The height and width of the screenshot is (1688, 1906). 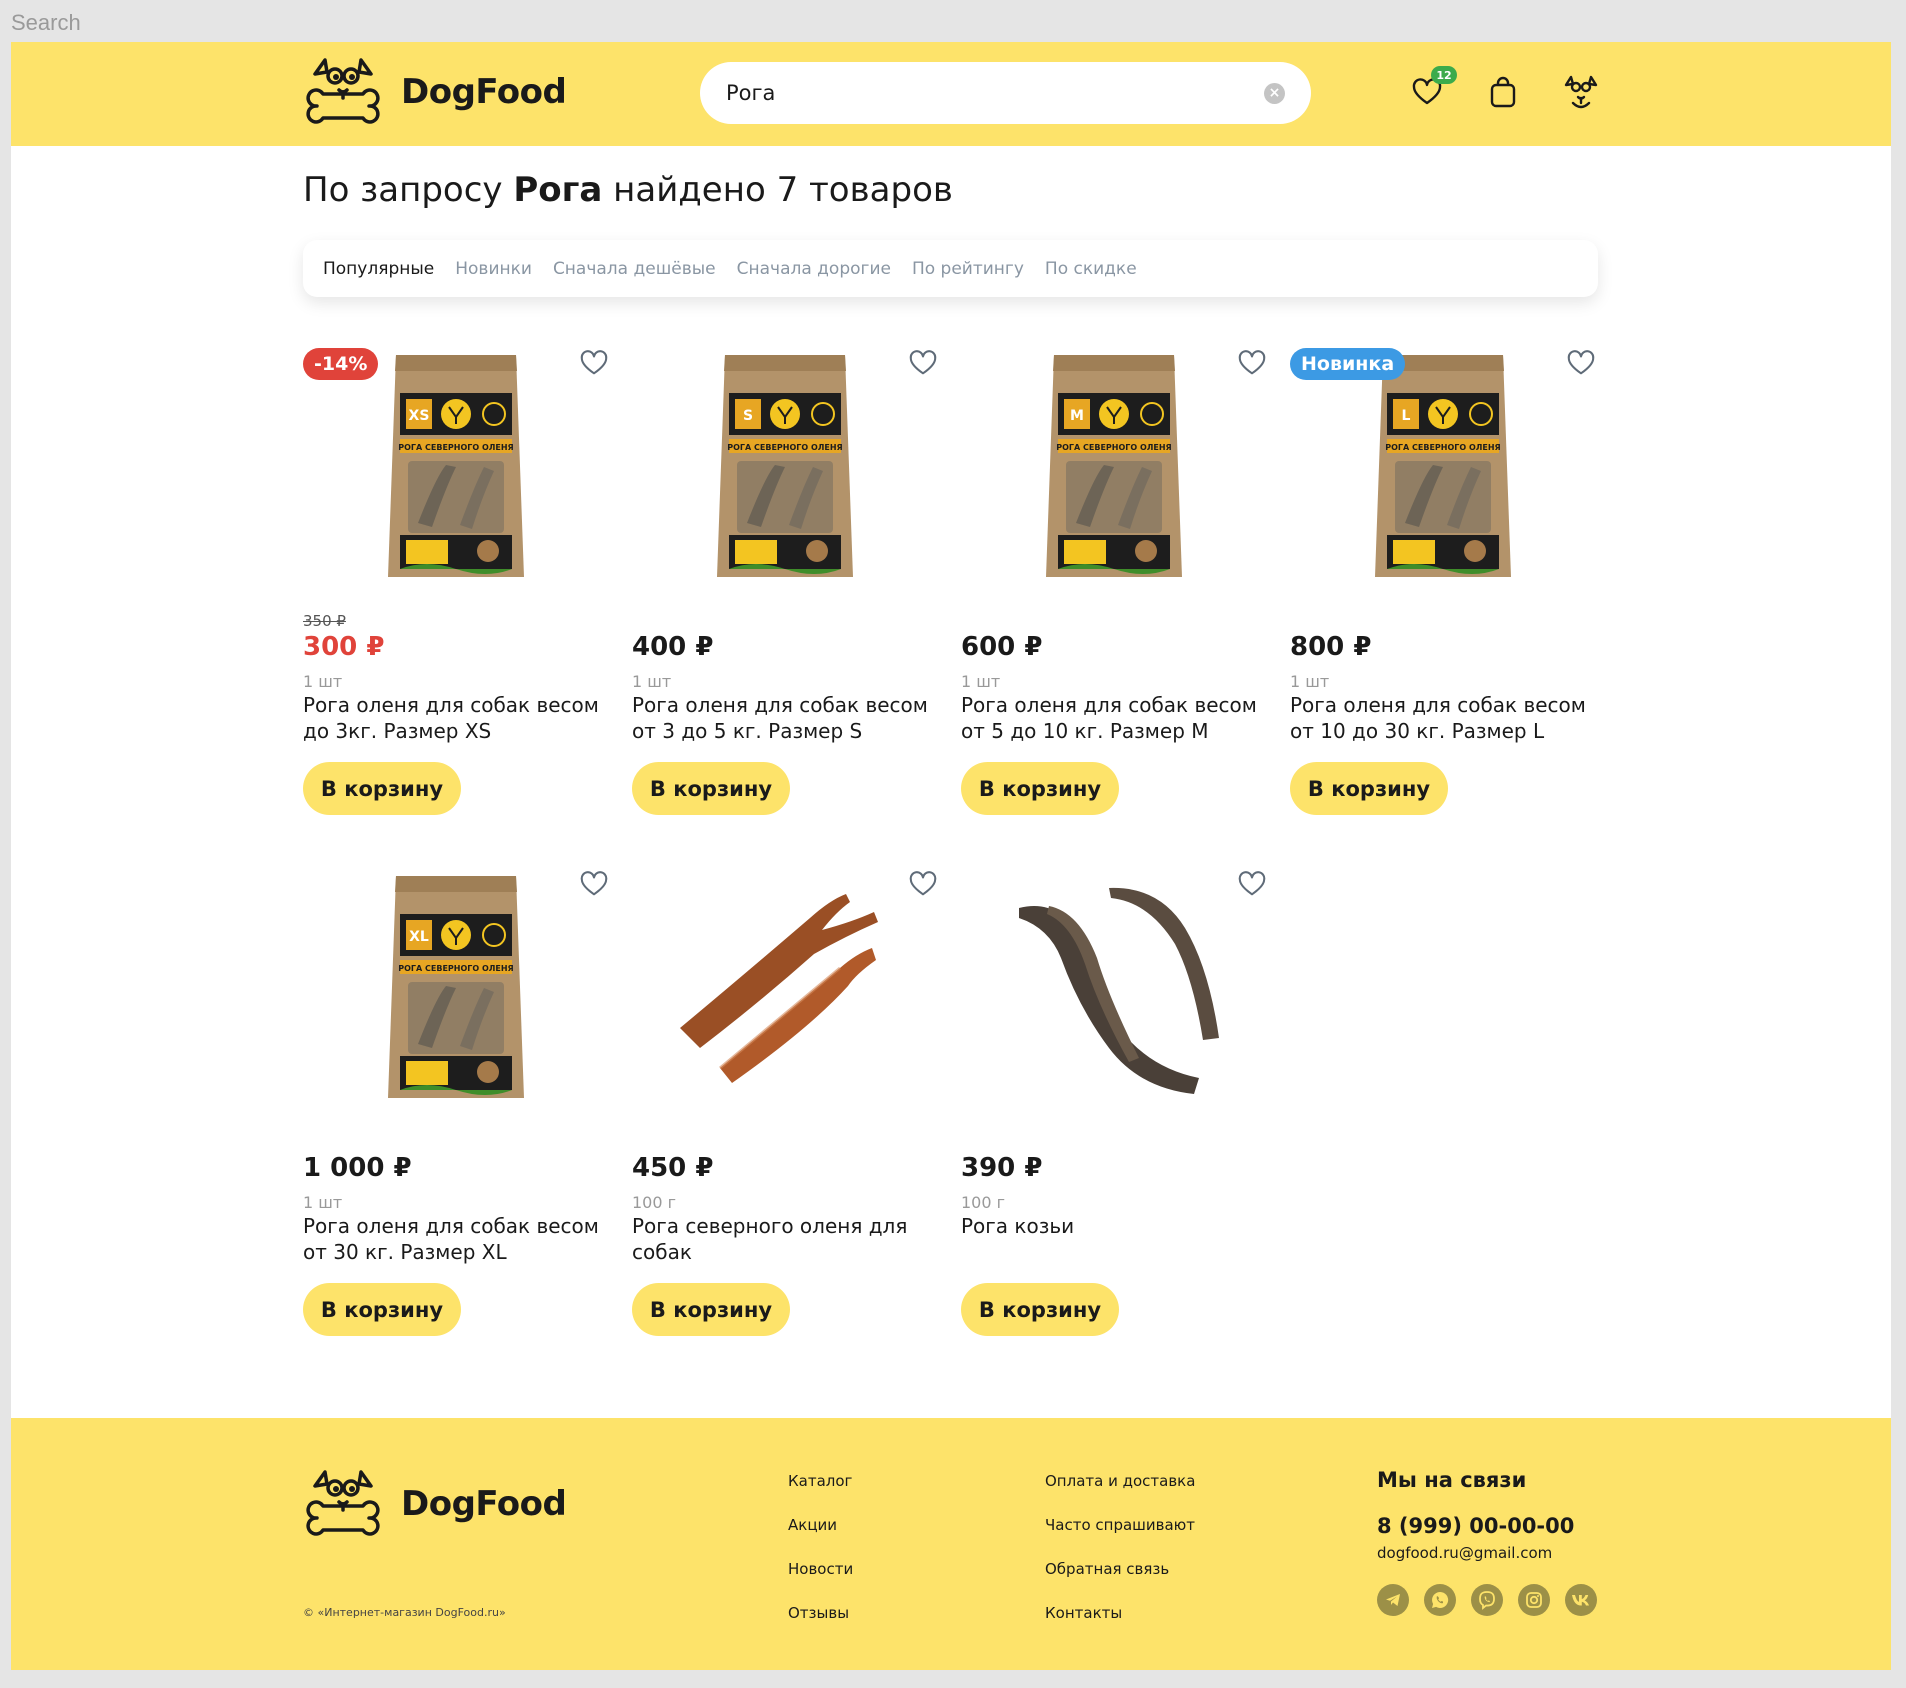 What do you see at coordinates (1487, 1553) in the screenshot?
I see `email-address: dogfood.ru@gmail.com` at bounding box center [1487, 1553].